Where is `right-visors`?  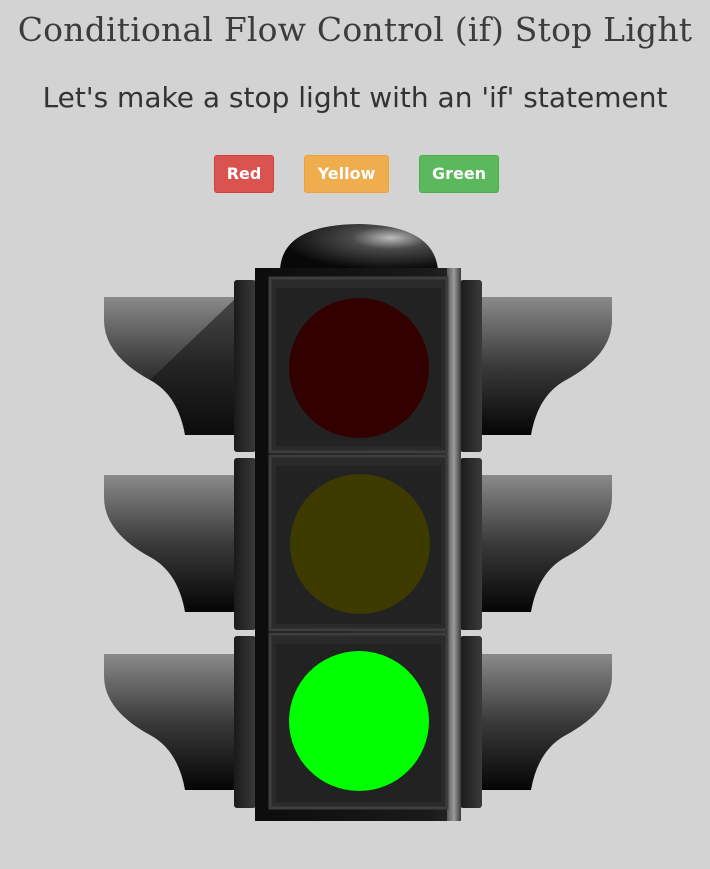 right-visors is located at coordinates (545, 543).